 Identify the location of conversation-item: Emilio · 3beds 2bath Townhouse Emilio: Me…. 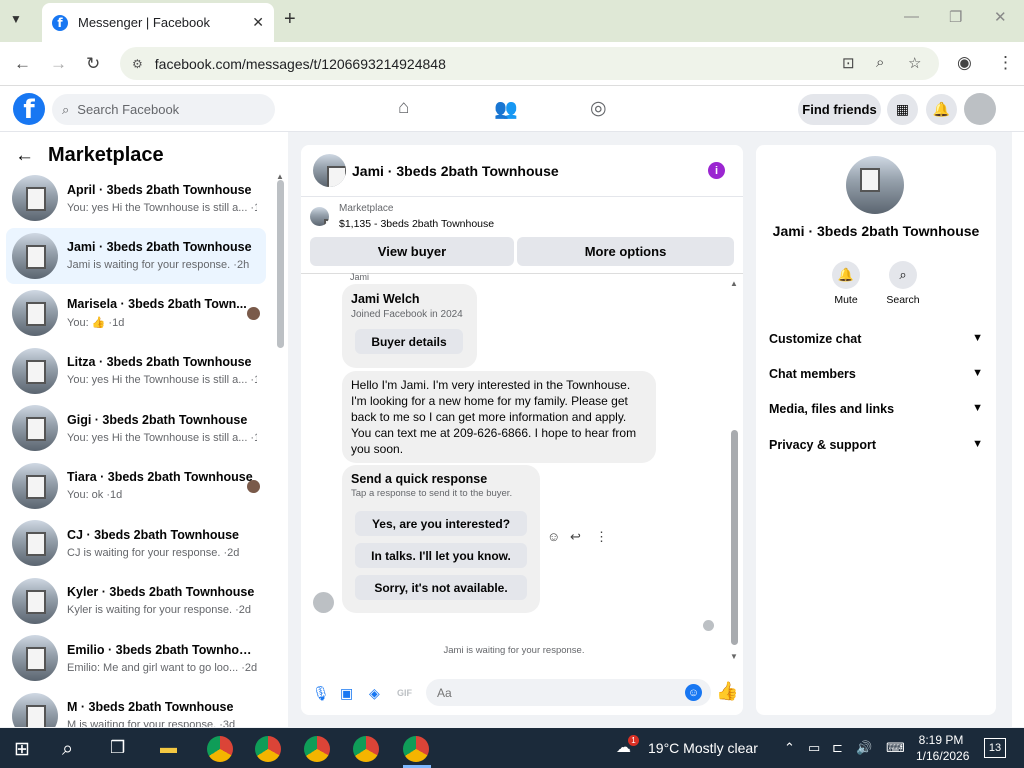
(136, 658).